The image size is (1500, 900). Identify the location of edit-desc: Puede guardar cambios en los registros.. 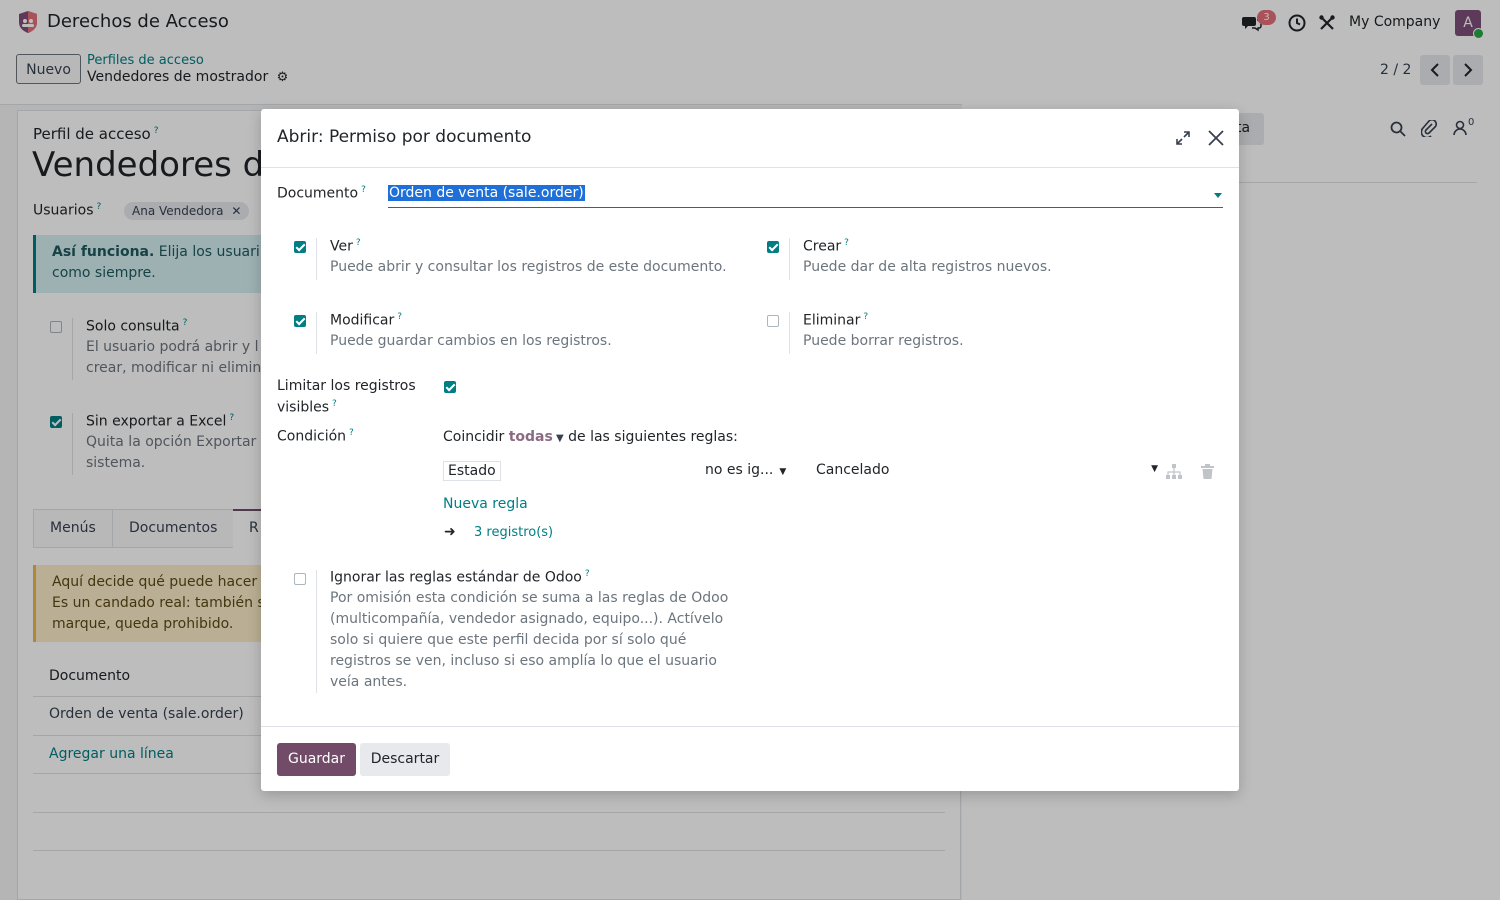
(471, 341).